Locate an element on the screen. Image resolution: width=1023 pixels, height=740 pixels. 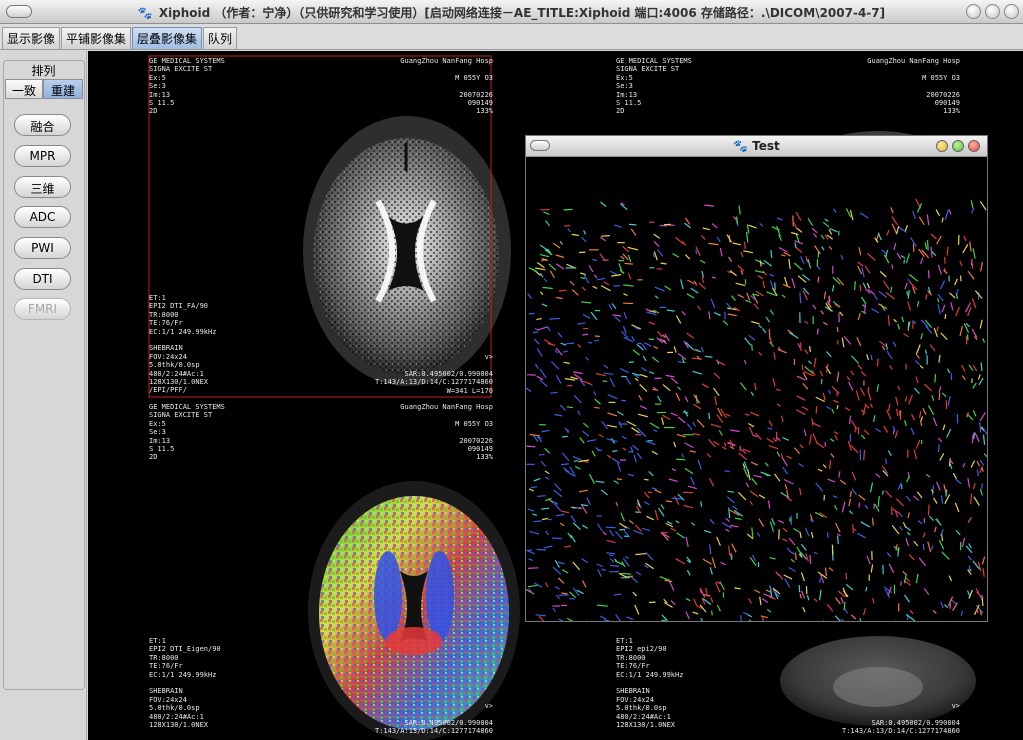
left-tool-panel: 排列 一致 重建 融合 MPR 三维 ADC PWI DTI FMRI is located at coordinates (43, 395).